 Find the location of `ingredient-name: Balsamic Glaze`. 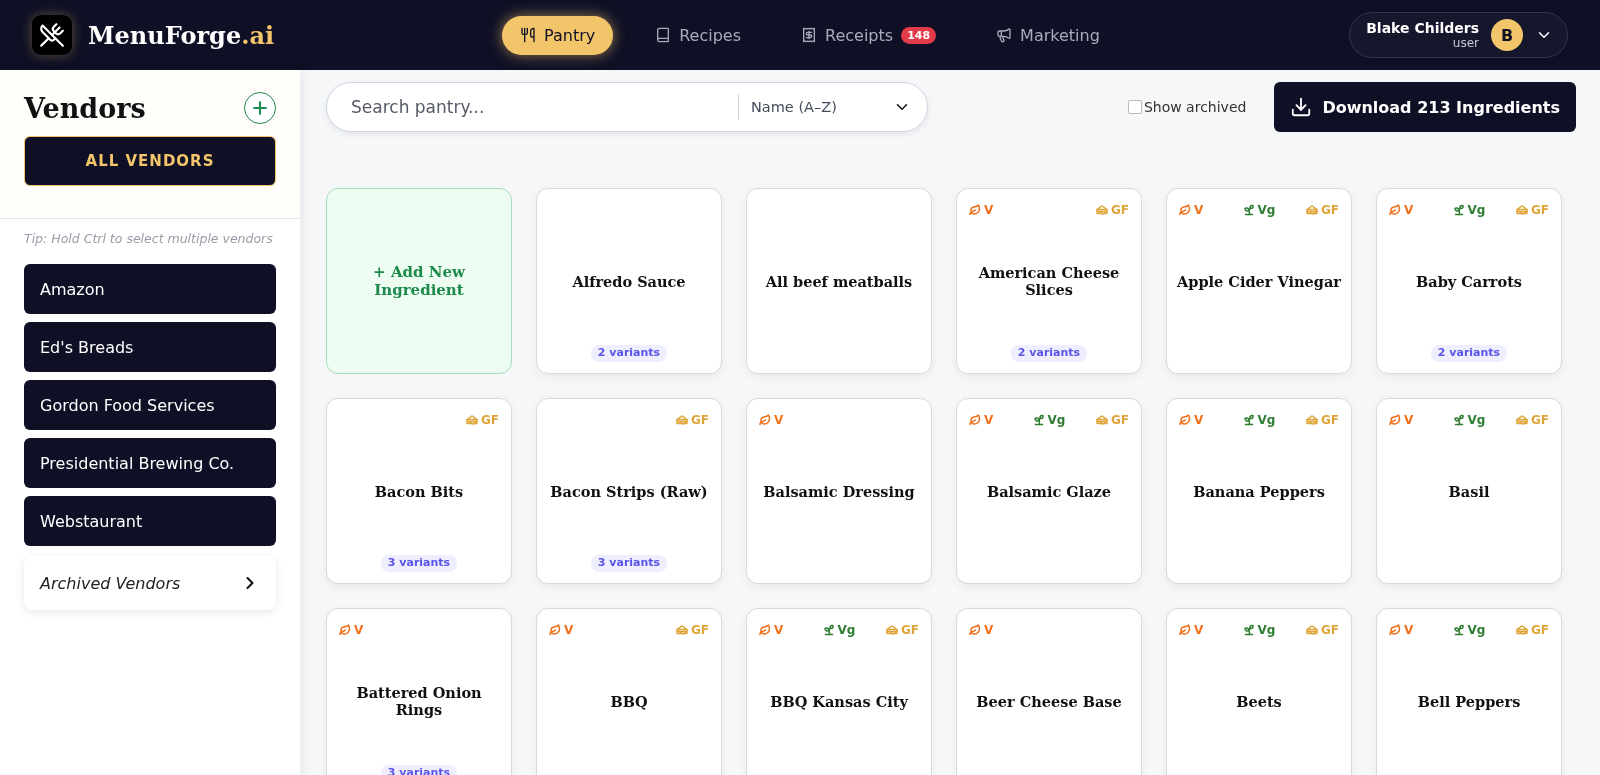

ingredient-name: Balsamic Glaze is located at coordinates (1049, 491).